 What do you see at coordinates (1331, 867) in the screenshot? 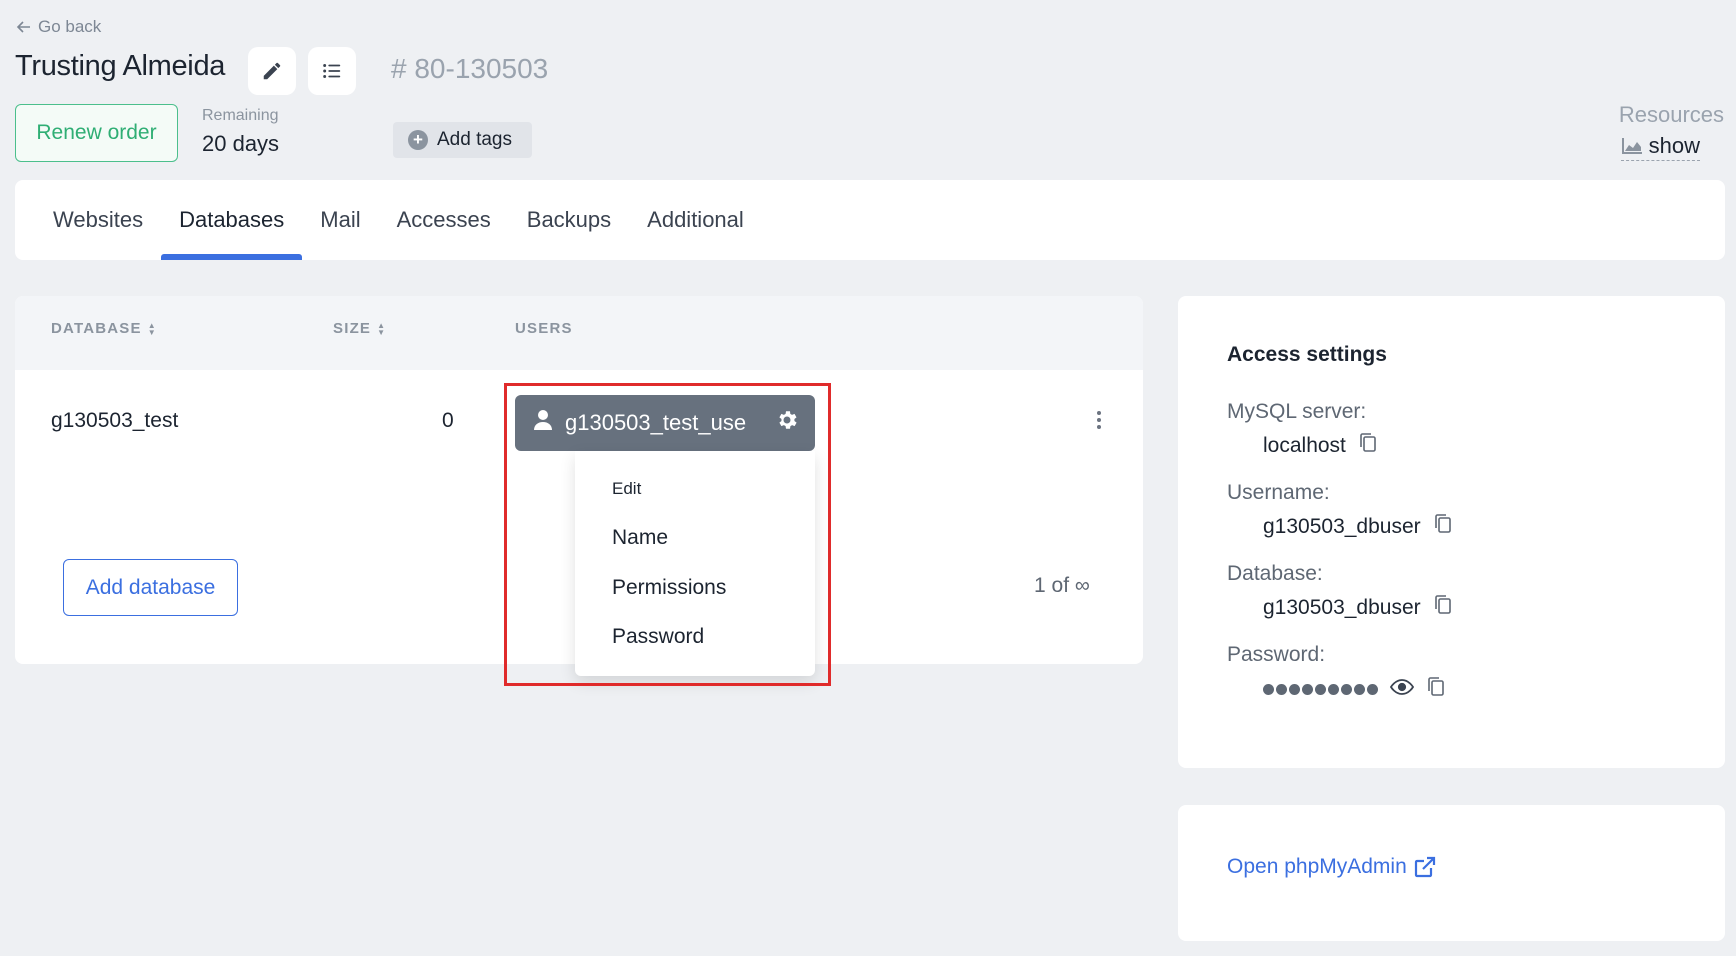
I see `open-phpmyadmin-link: Open phpMyAdmin` at bounding box center [1331, 867].